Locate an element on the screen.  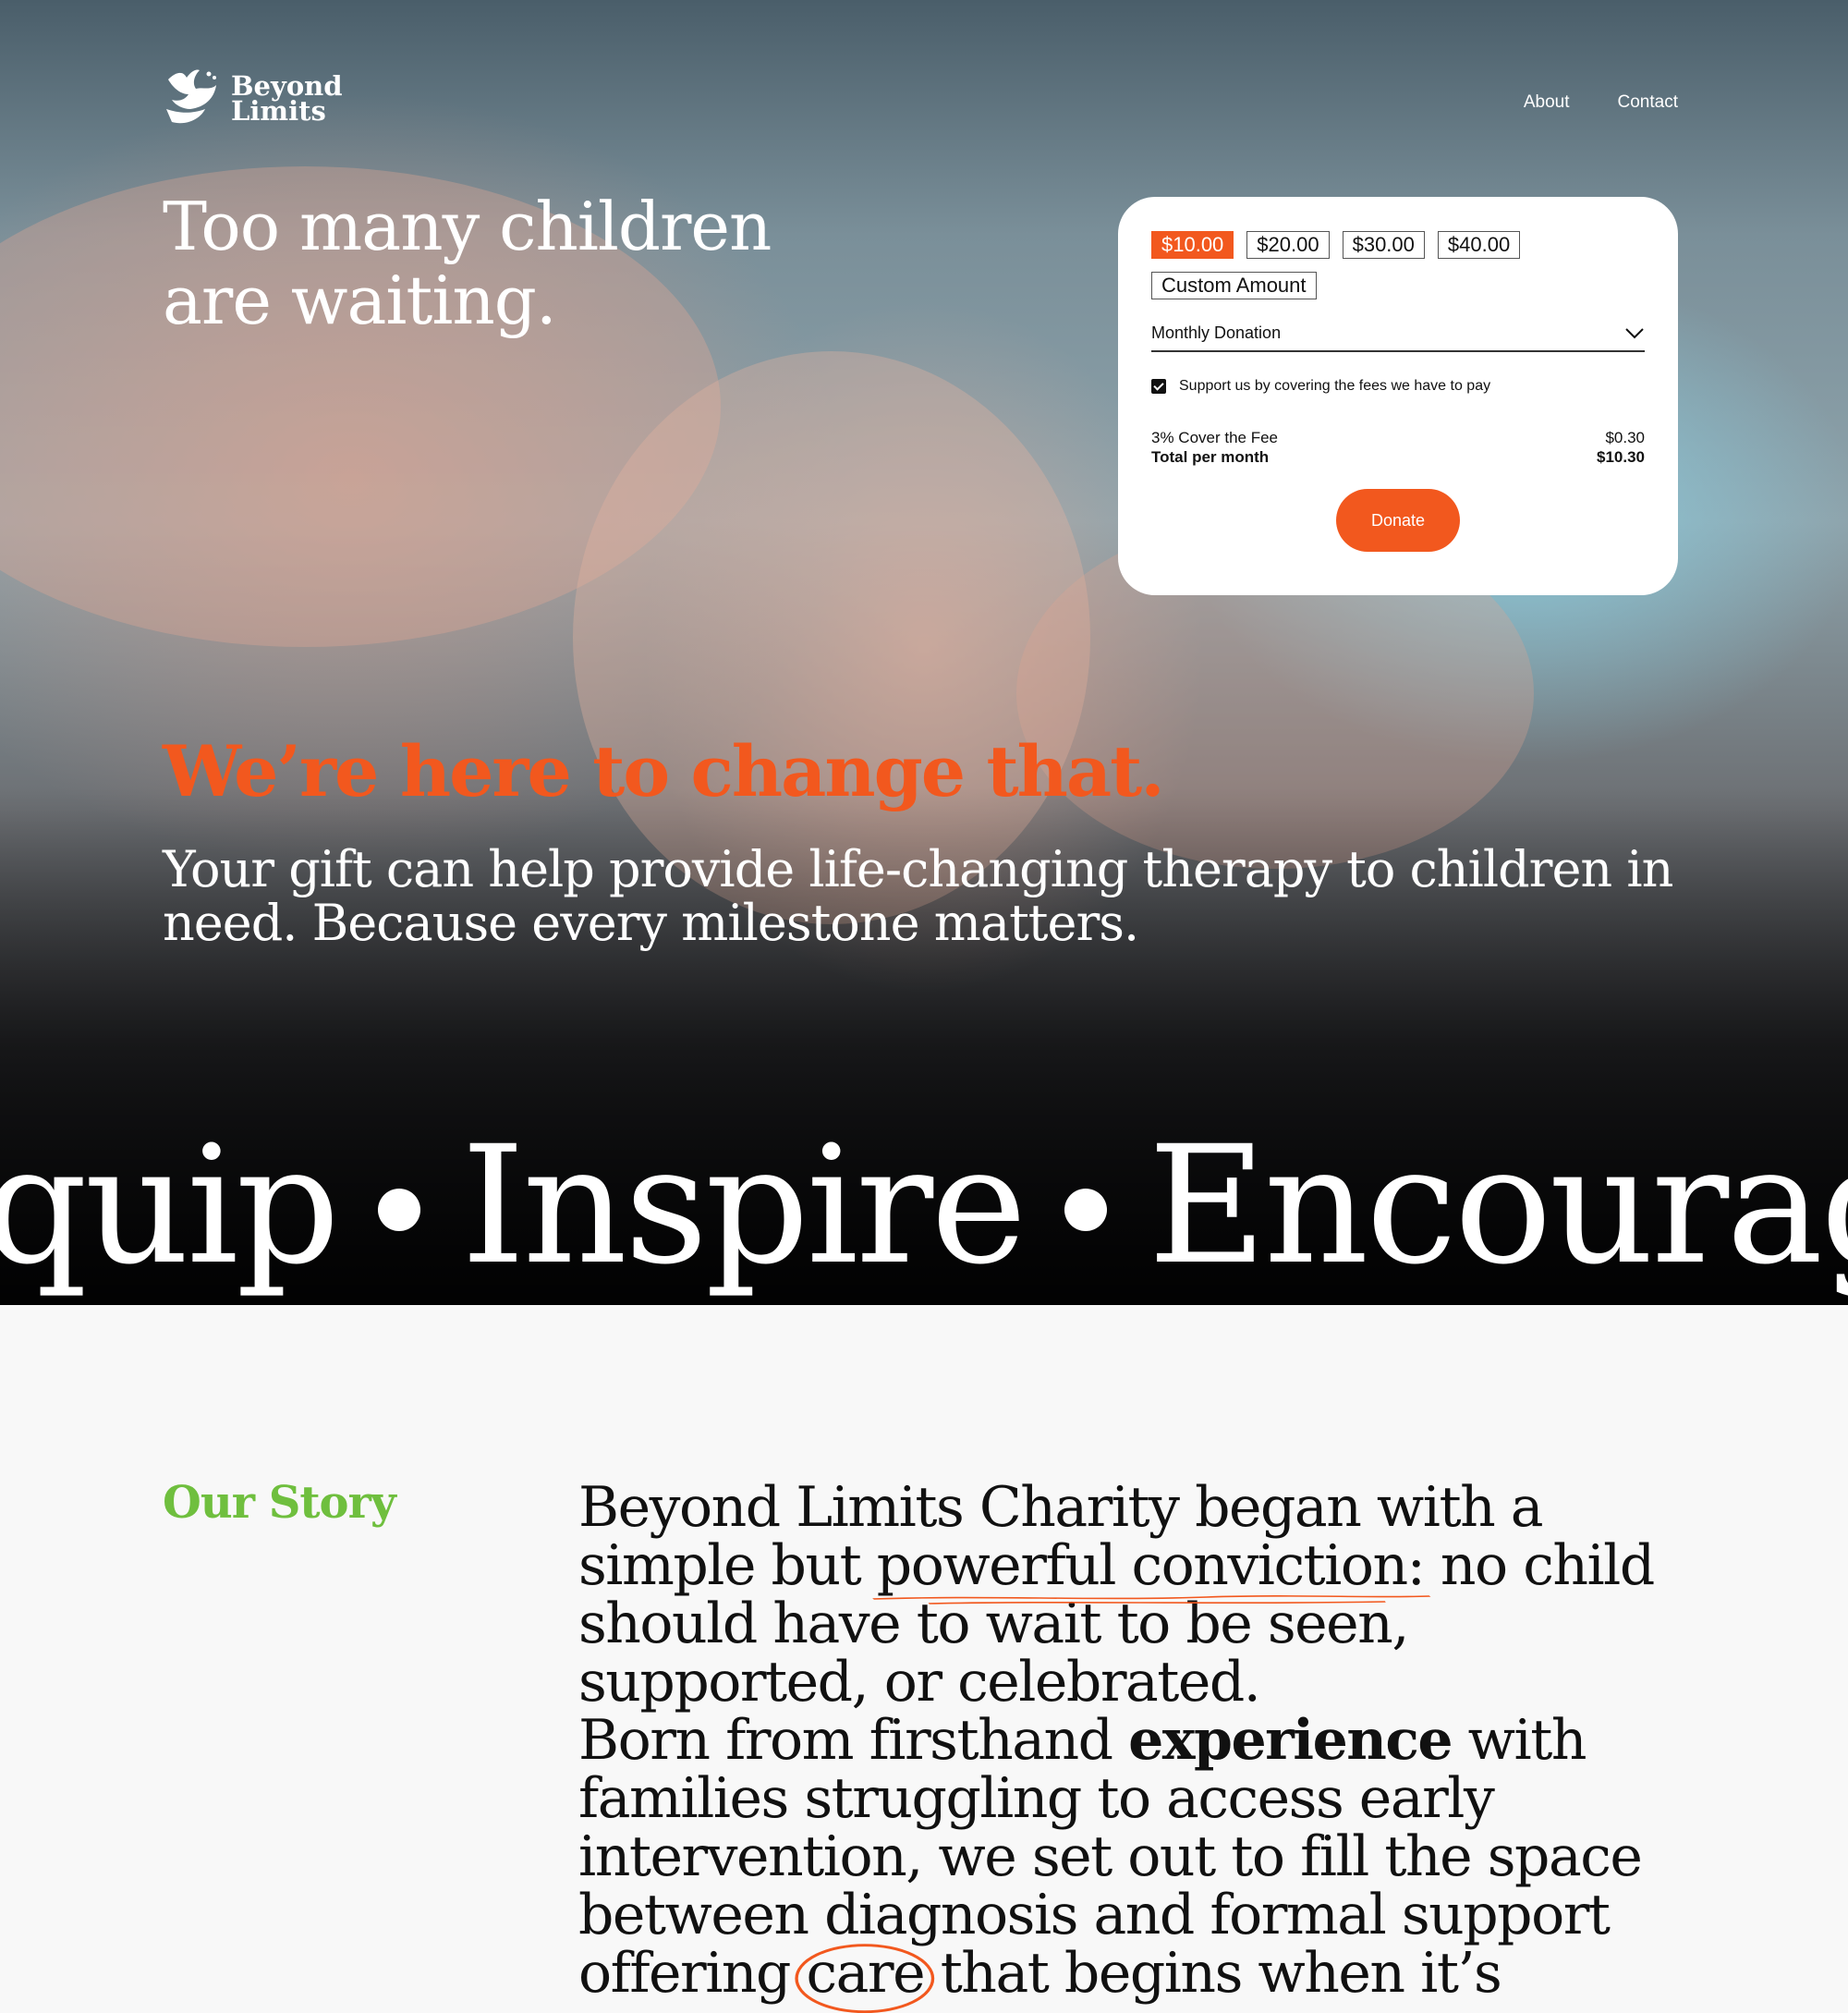
cover-fees-checkbox is located at coordinates (1158, 386).